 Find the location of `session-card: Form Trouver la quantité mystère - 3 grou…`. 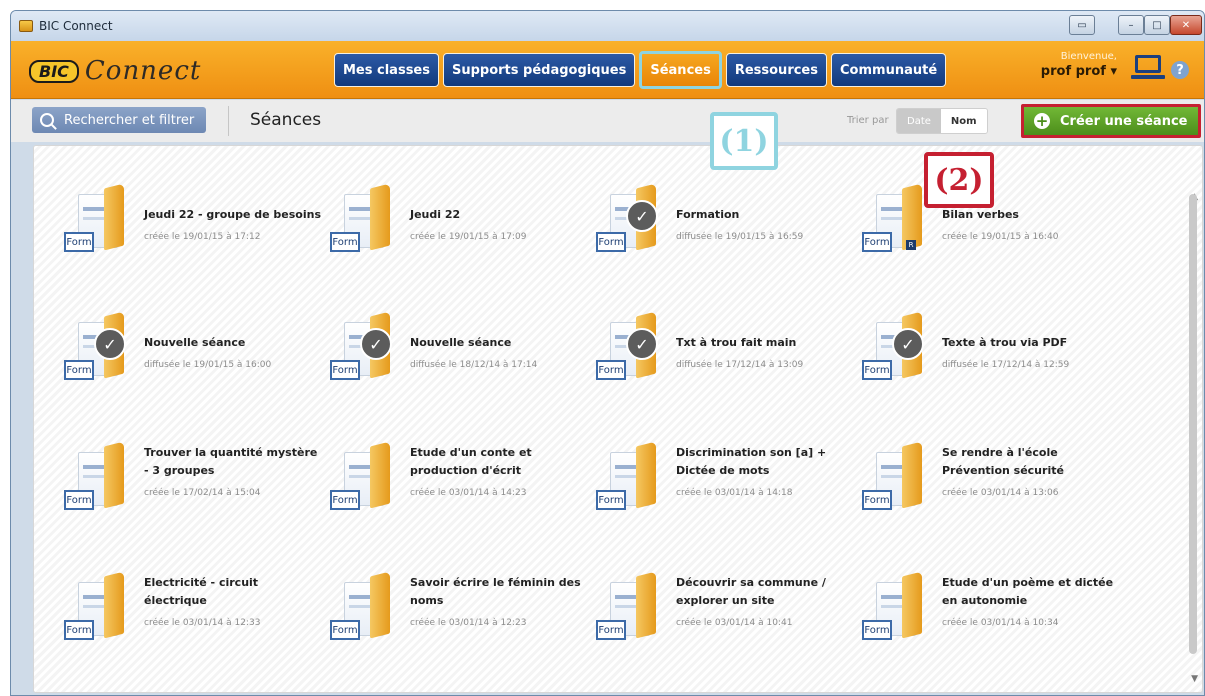

session-card: Form Trouver la quantité mystère - 3 grou… is located at coordinates (194, 479).